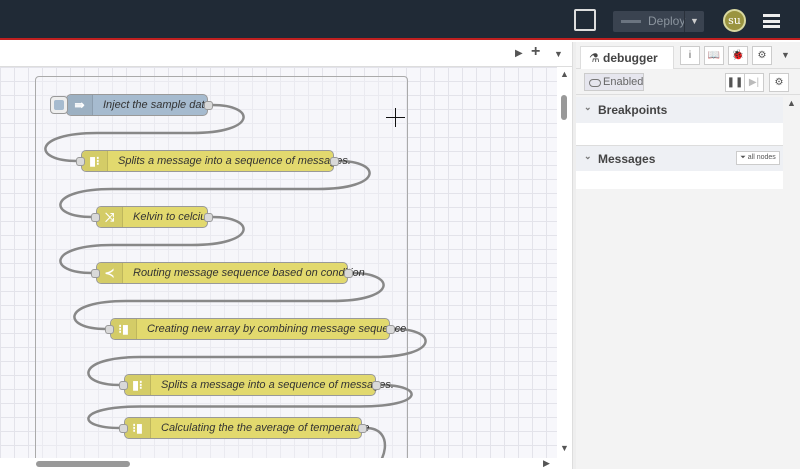 The image size is (800, 469). I want to click on switch-icon: ≺, so click(110, 273).